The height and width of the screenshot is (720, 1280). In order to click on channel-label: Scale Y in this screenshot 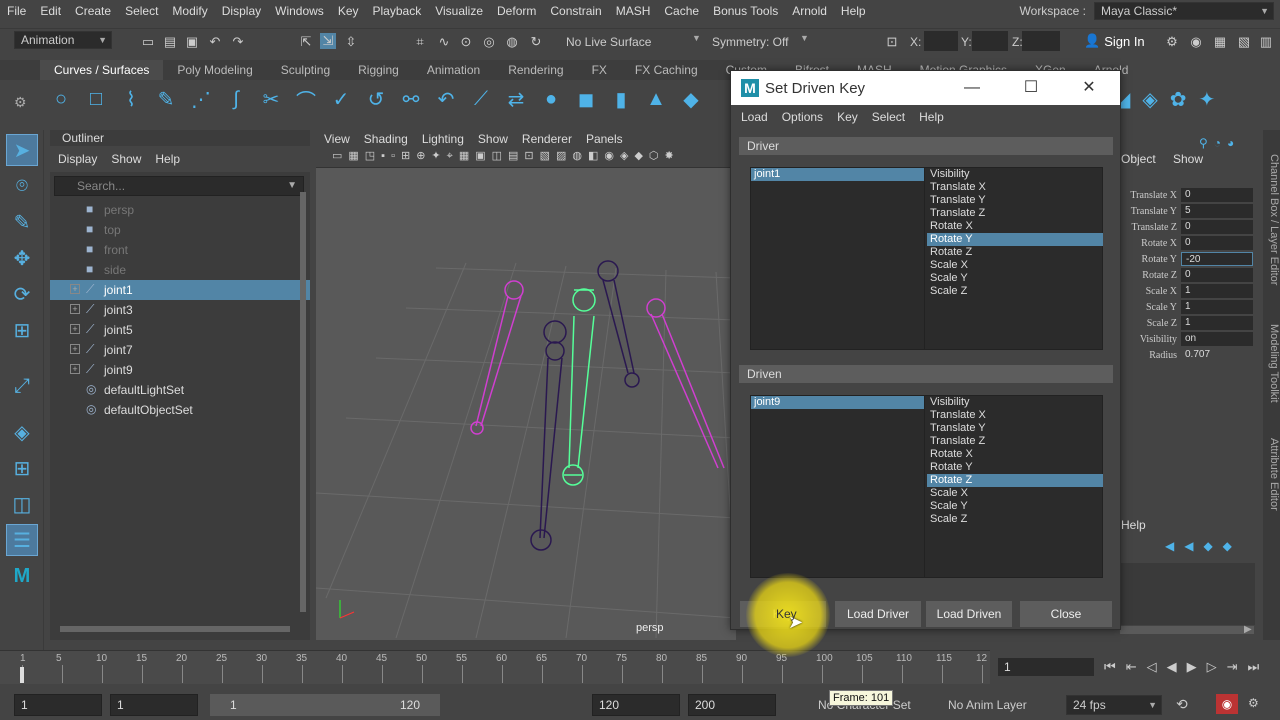, I will do `click(1151, 307)`.